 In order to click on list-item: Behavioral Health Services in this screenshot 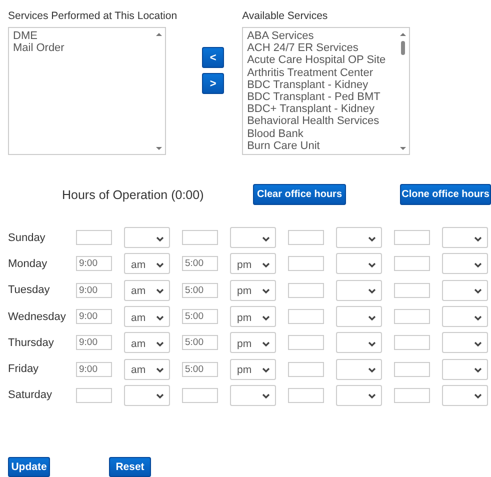, I will do `click(316, 121)`.